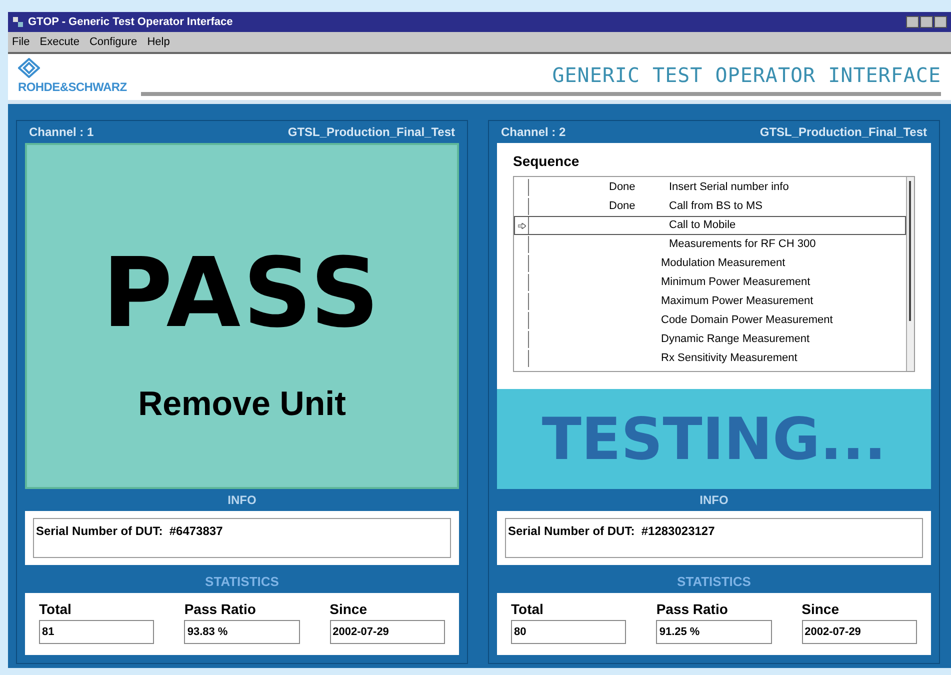 The height and width of the screenshot is (675, 951). Describe the element at coordinates (242, 632) in the screenshot. I see `stat-field: 93.83 %` at that location.